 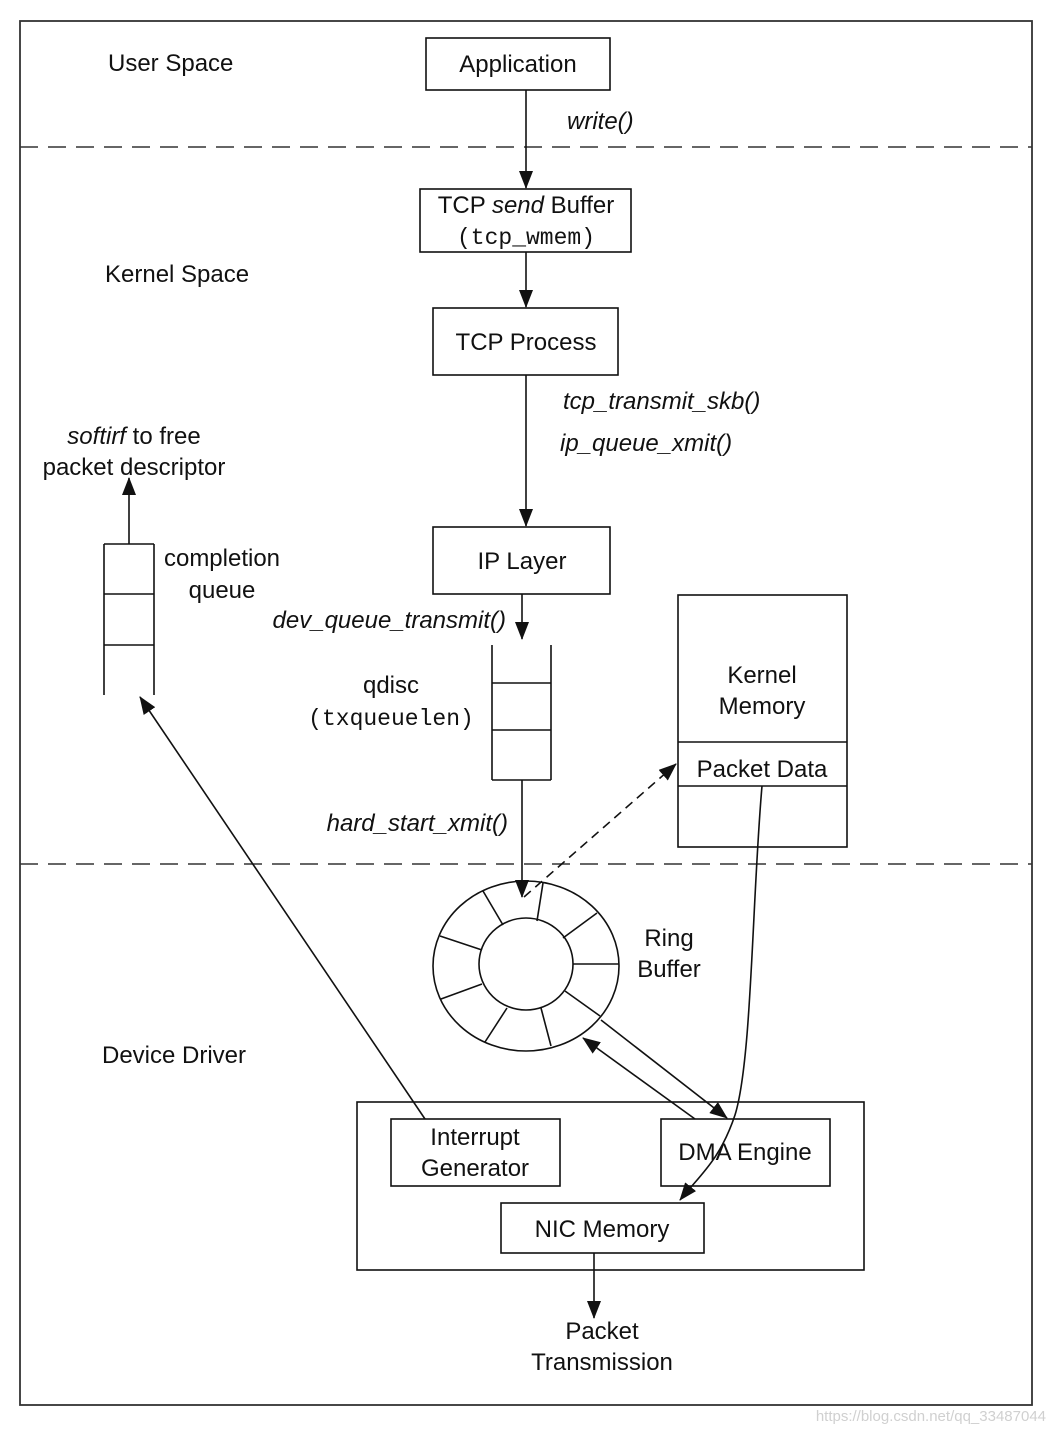 I want to click on nic-memory-node: NIC Memory, so click(x=602, y=1228).